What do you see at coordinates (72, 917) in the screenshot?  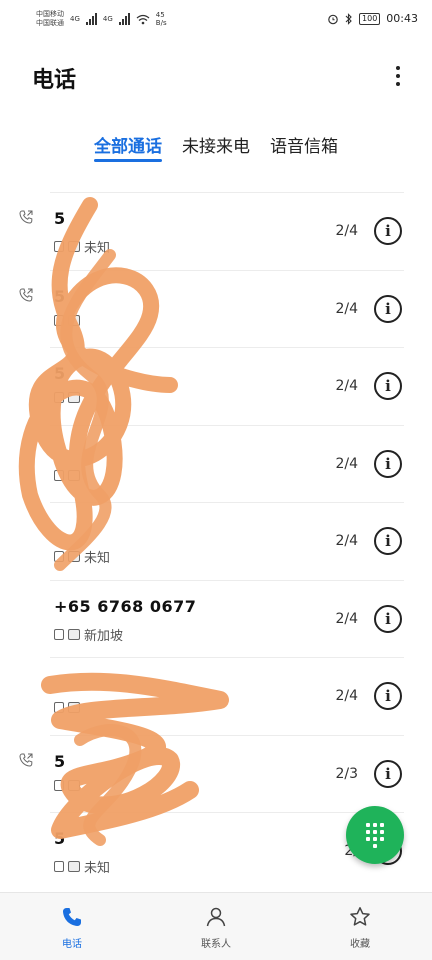 I see `phone-icon` at bounding box center [72, 917].